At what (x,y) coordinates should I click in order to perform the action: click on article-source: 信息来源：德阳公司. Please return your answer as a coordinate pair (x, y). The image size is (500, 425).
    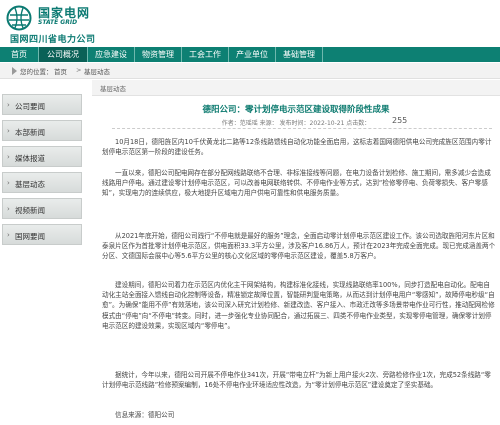
    Looking at the image, I should click on (145, 415).